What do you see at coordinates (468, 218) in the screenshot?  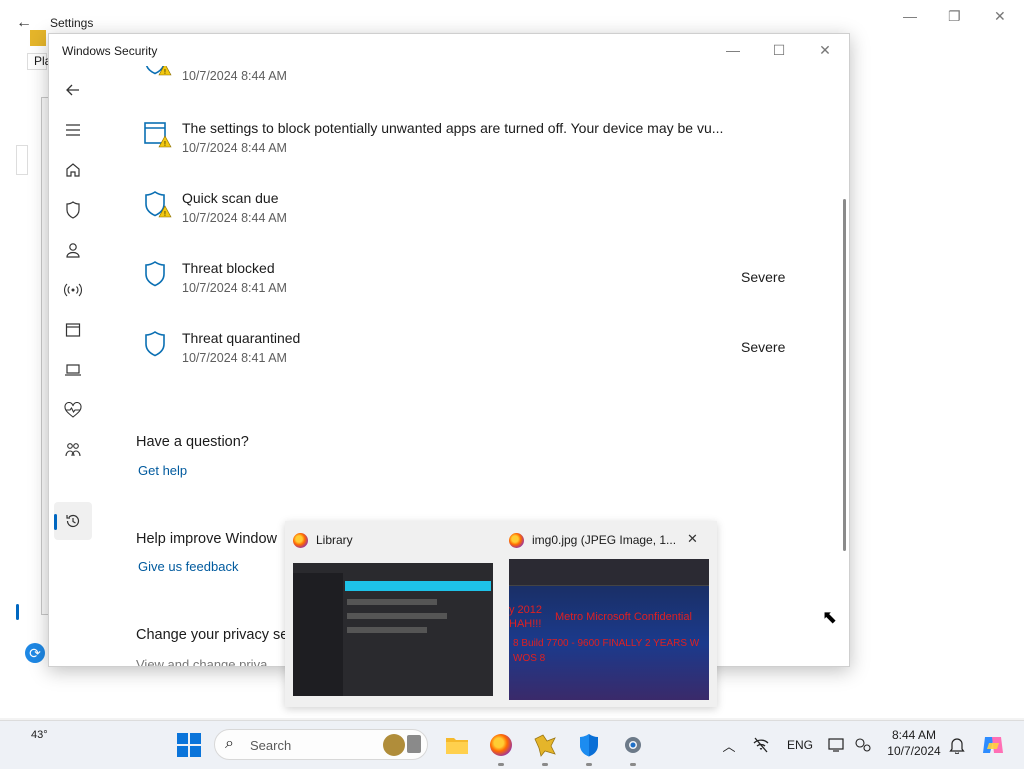 I see `history-item: ! Quick scan due 10/7/2024 8:44 AM` at bounding box center [468, 218].